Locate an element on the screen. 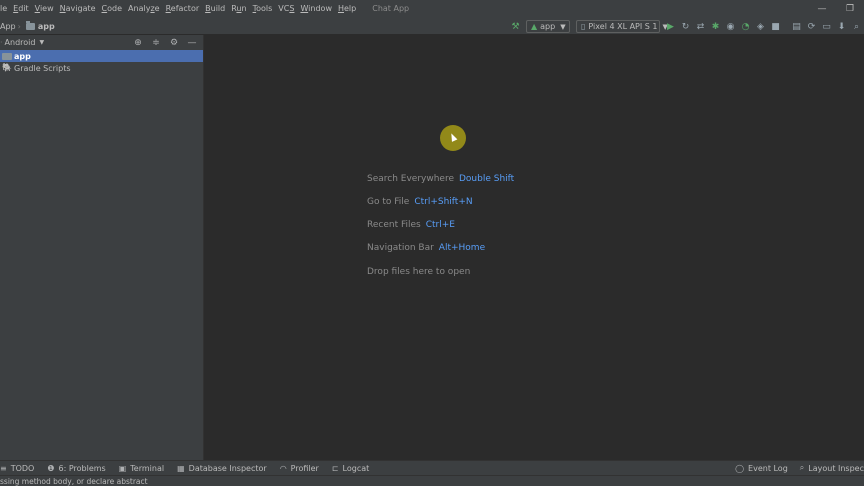  hint-search-everywhere: Search Everywhere Double Shift is located at coordinates (440, 179).